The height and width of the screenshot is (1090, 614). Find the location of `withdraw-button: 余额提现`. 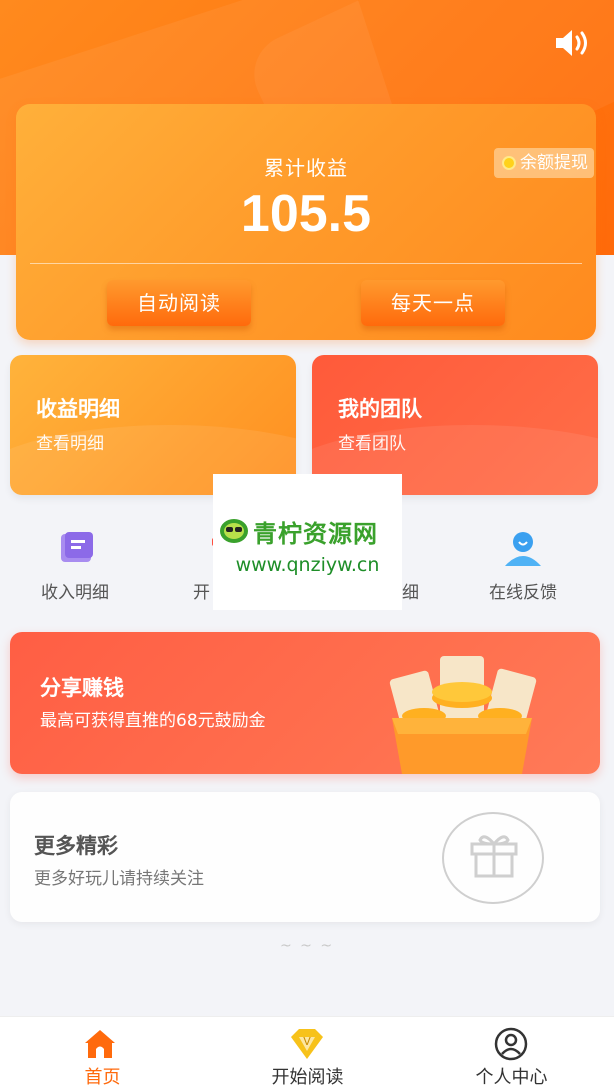

withdraw-button: 余额提现 is located at coordinates (544, 163).